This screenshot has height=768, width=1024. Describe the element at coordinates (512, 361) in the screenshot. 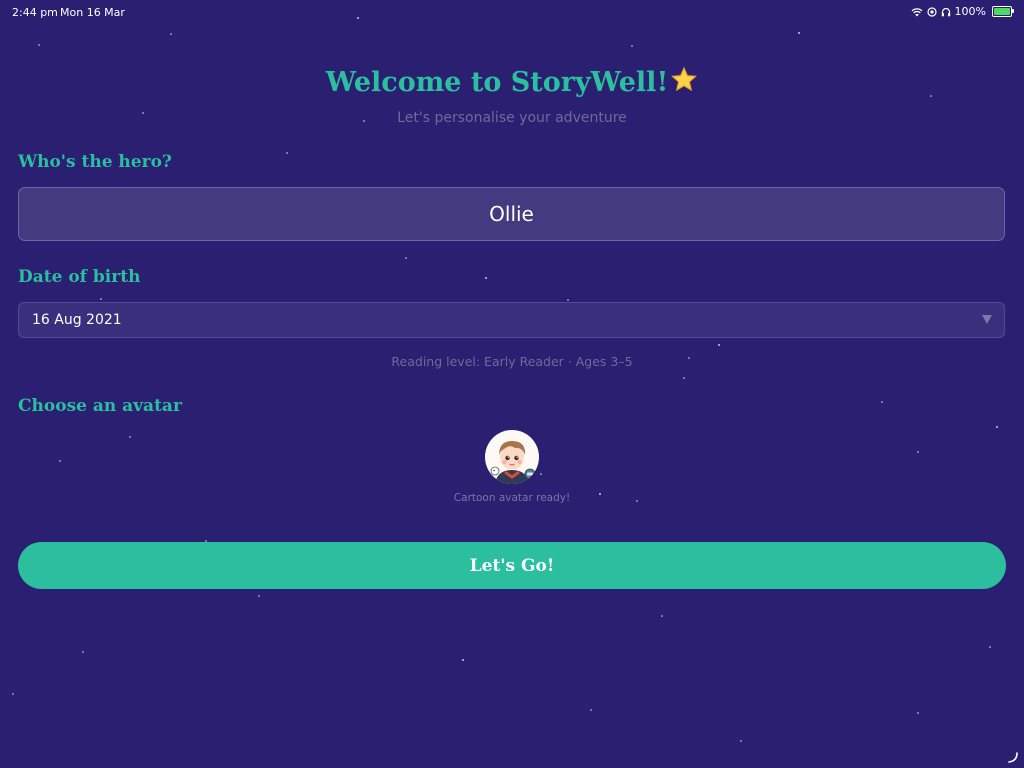

I see `reading-level-text: Reading level: Early Reader · Ages 3–5` at that location.